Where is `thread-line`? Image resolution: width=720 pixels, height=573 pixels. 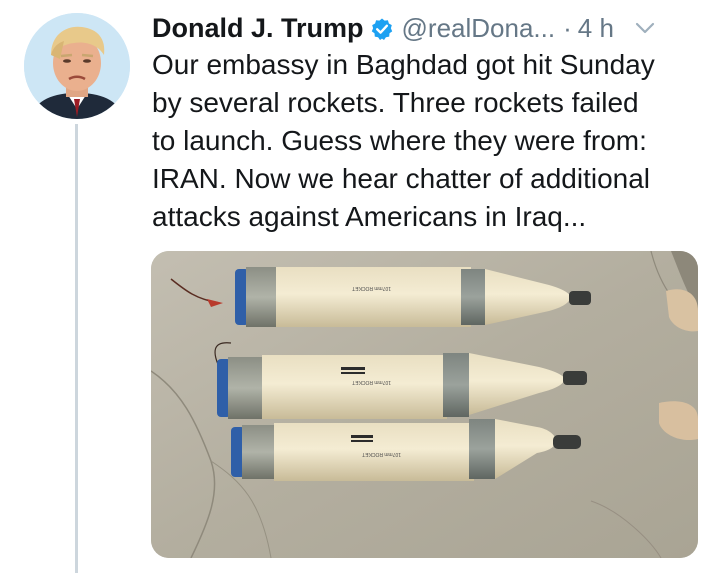
thread-line is located at coordinates (76, 348).